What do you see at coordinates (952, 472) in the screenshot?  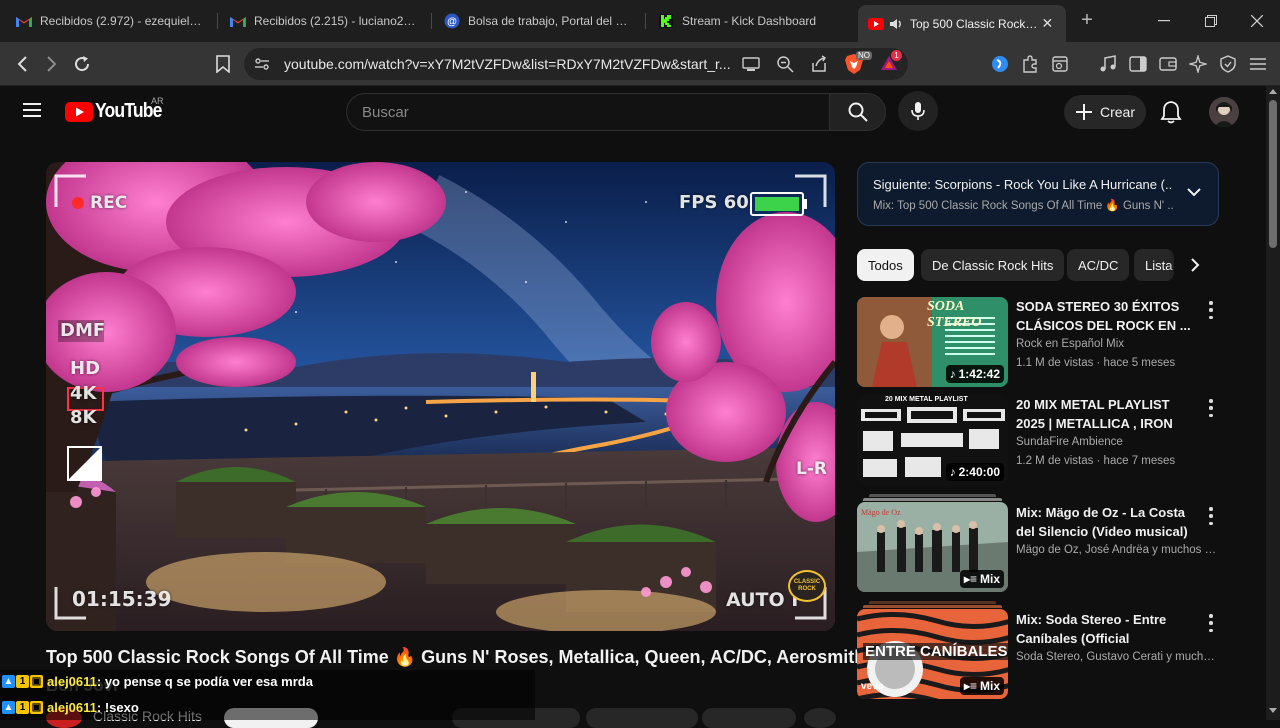 I see `music-note-icon: ♪` at bounding box center [952, 472].